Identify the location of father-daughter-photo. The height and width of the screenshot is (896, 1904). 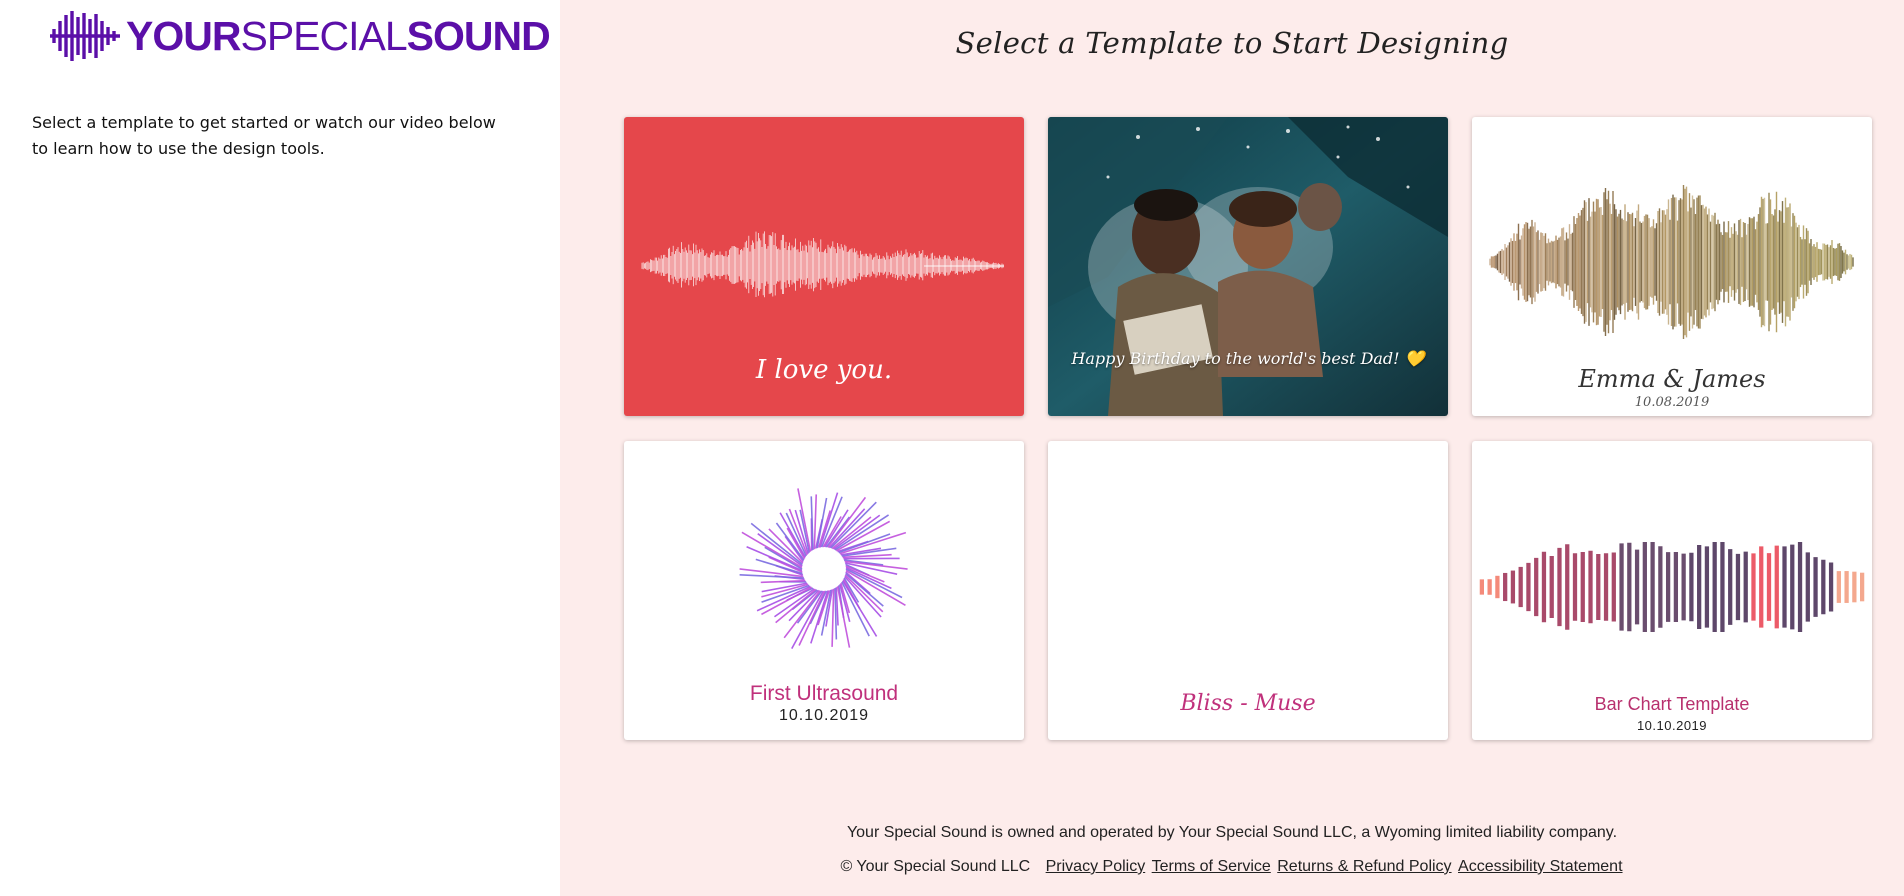
(1248, 266).